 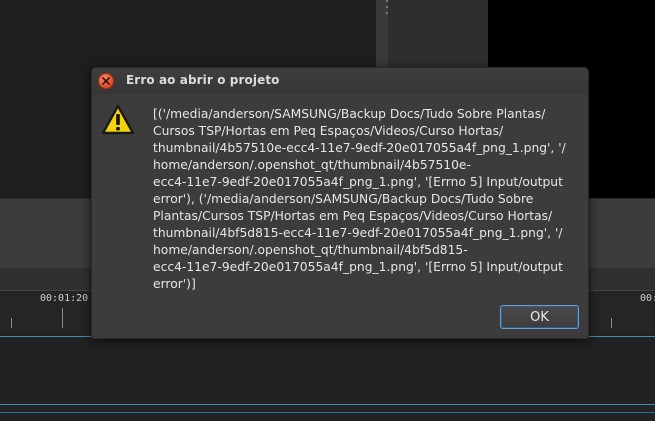 I want to click on close-icon, so click(x=106, y=81).